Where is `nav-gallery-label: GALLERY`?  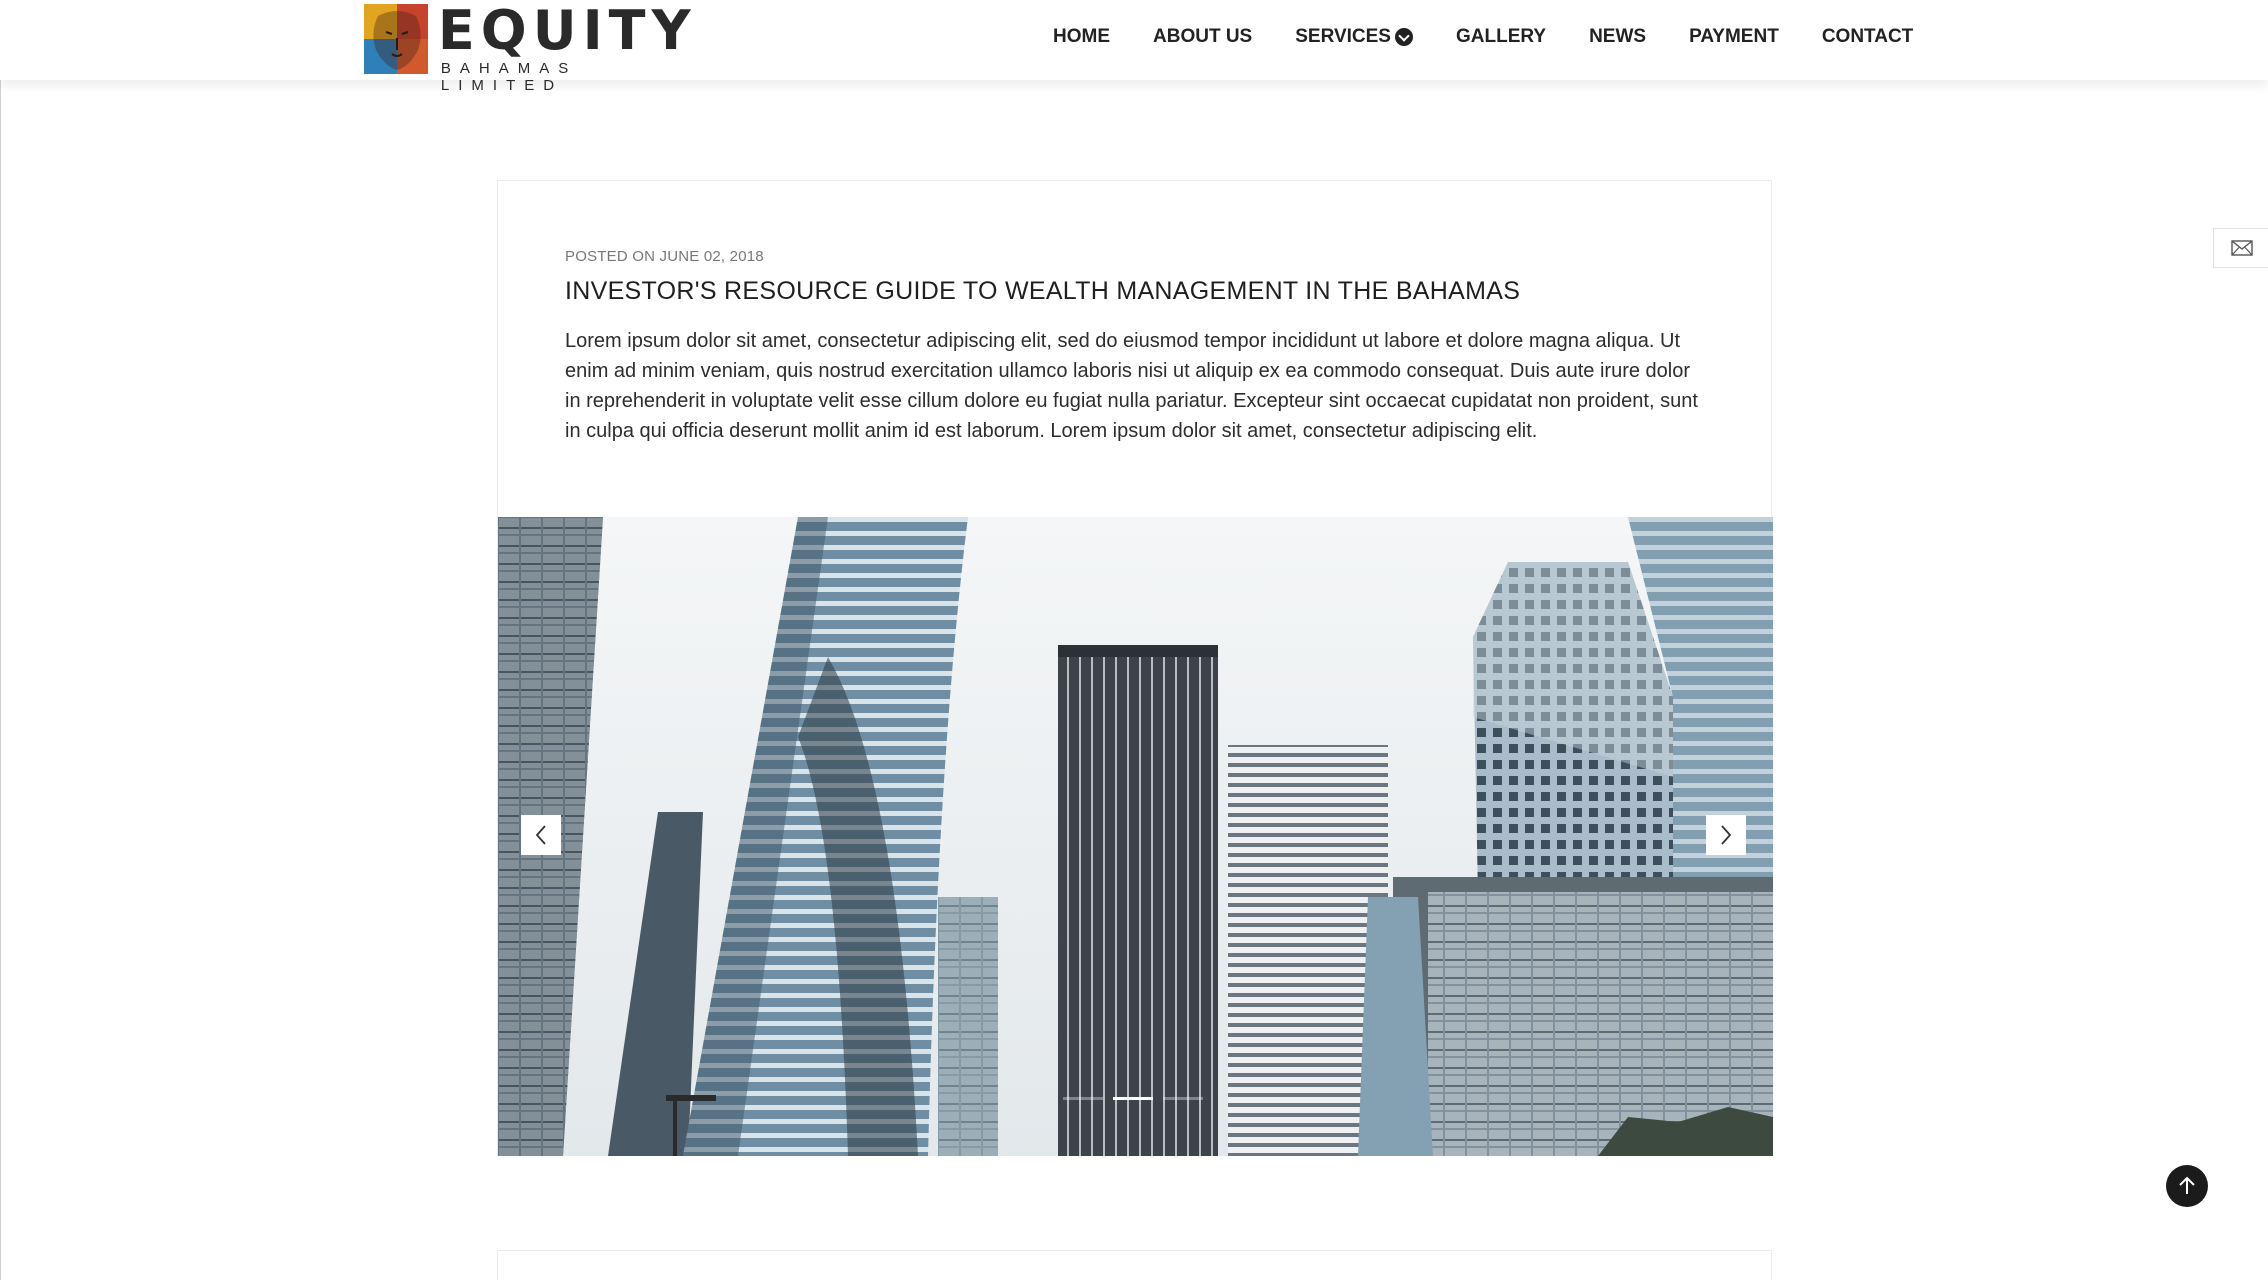
nav-gallery-label: GALLERY is located at coordinates (1501, 36).